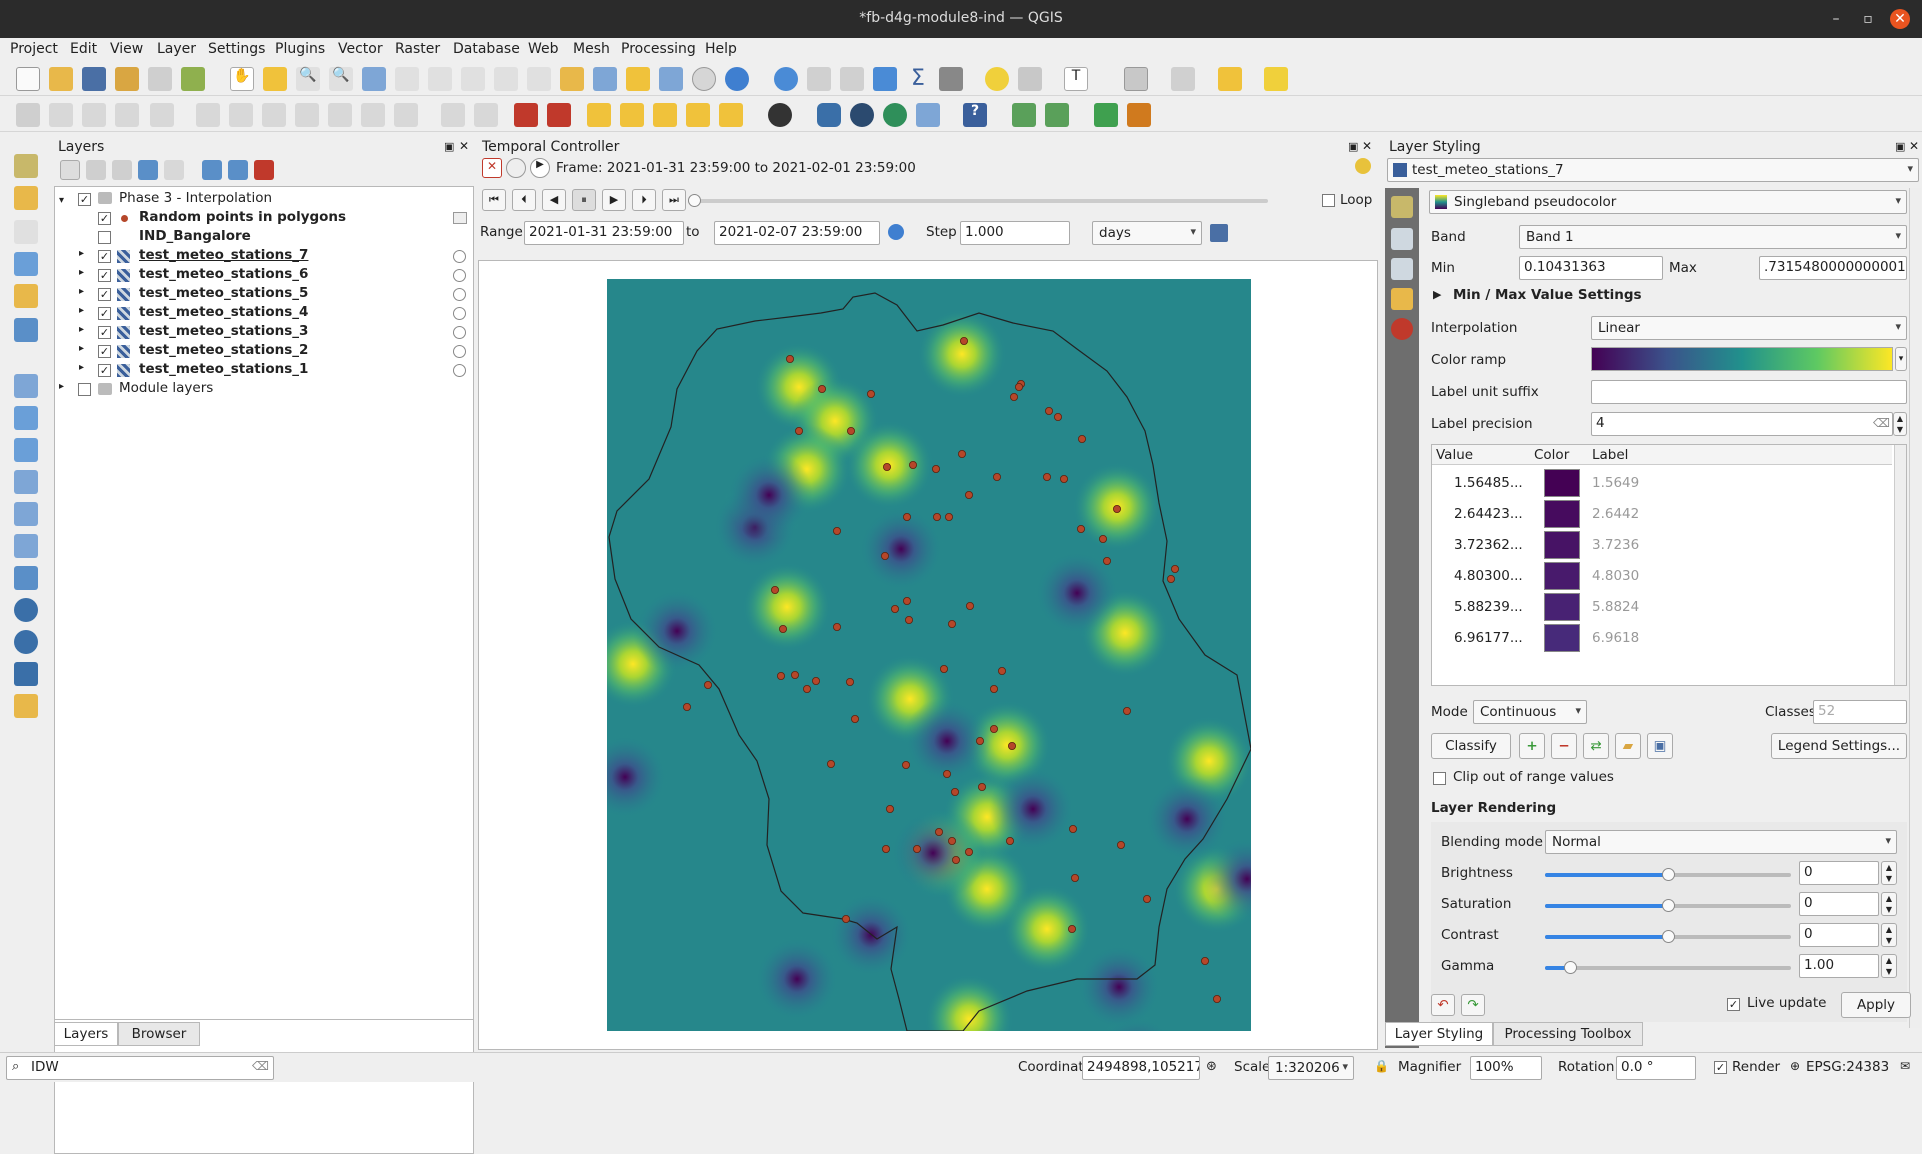 This screenshot has width=1922, height=1154. I want to click on tab-layer-styling: Layer Styling, so click(1439, 1034).